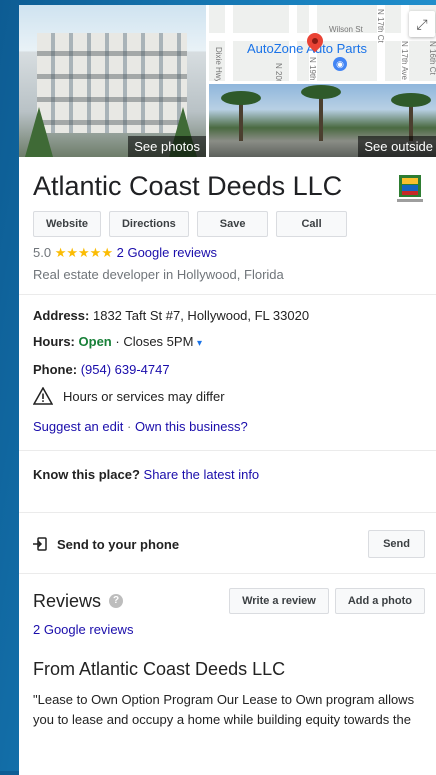 The width and height of the screenshot is (436, 775). I want to click on phone-label: Phone:, so click(55, 369).